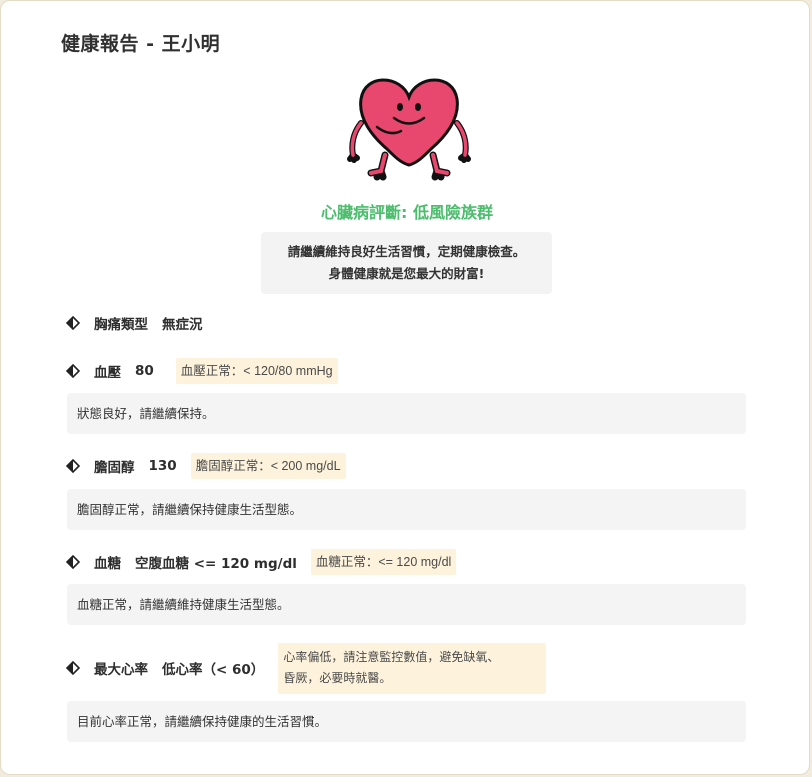 The image size is (812, 777). Describe the element at coordinates (182, 325) in the screenshot. I see `chest-pain-value: 無症況` at that location.